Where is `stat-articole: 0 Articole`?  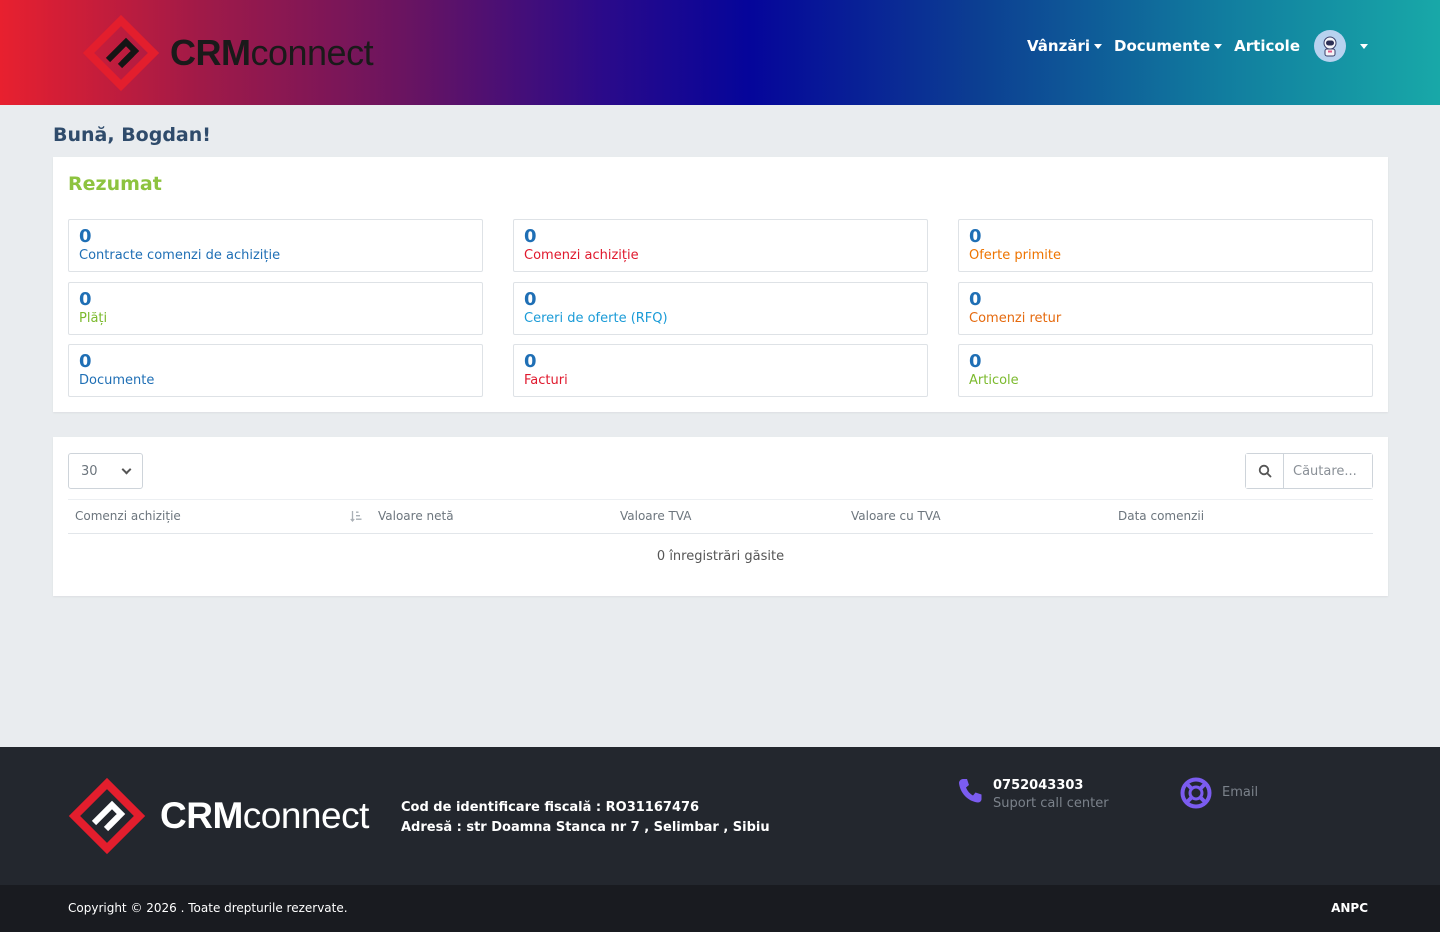 stat-articole: 0 Articole is located at coordinates (1165, 370).